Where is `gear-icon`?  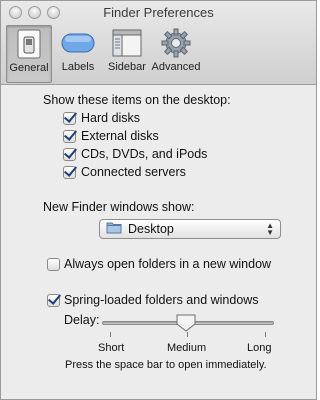 gear-icon is located at coordinates (176, 43).